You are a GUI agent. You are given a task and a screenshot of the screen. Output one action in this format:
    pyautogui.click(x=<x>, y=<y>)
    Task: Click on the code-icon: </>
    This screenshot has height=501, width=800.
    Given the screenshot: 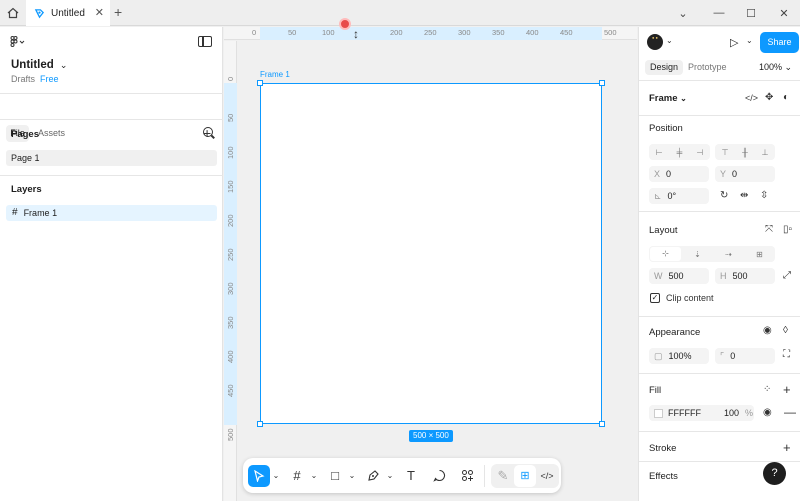 What is the action you would take?
    pyautogui.click(x=751, y=98)
    